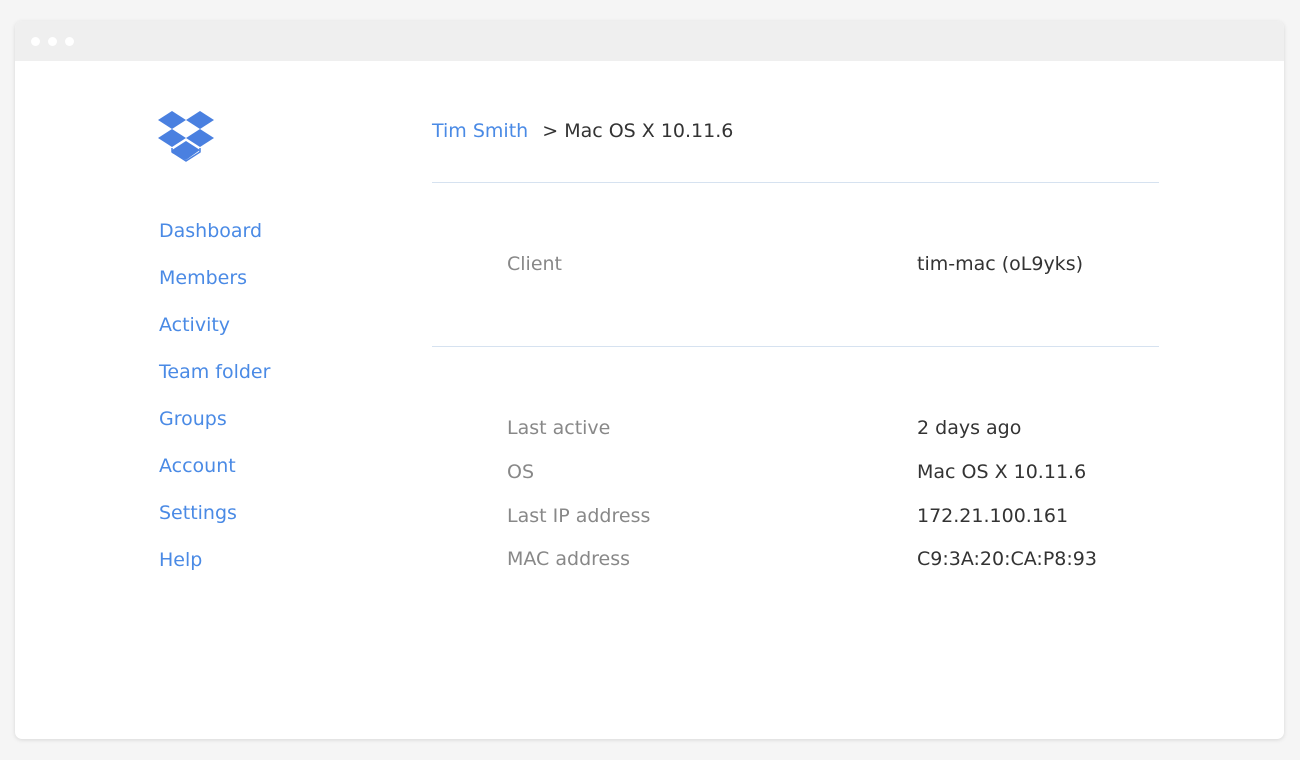  Describe the element at coordinates (1000, 264) in the screenshot. I see `client-value: tim-mac (oL9yks)` at that location.